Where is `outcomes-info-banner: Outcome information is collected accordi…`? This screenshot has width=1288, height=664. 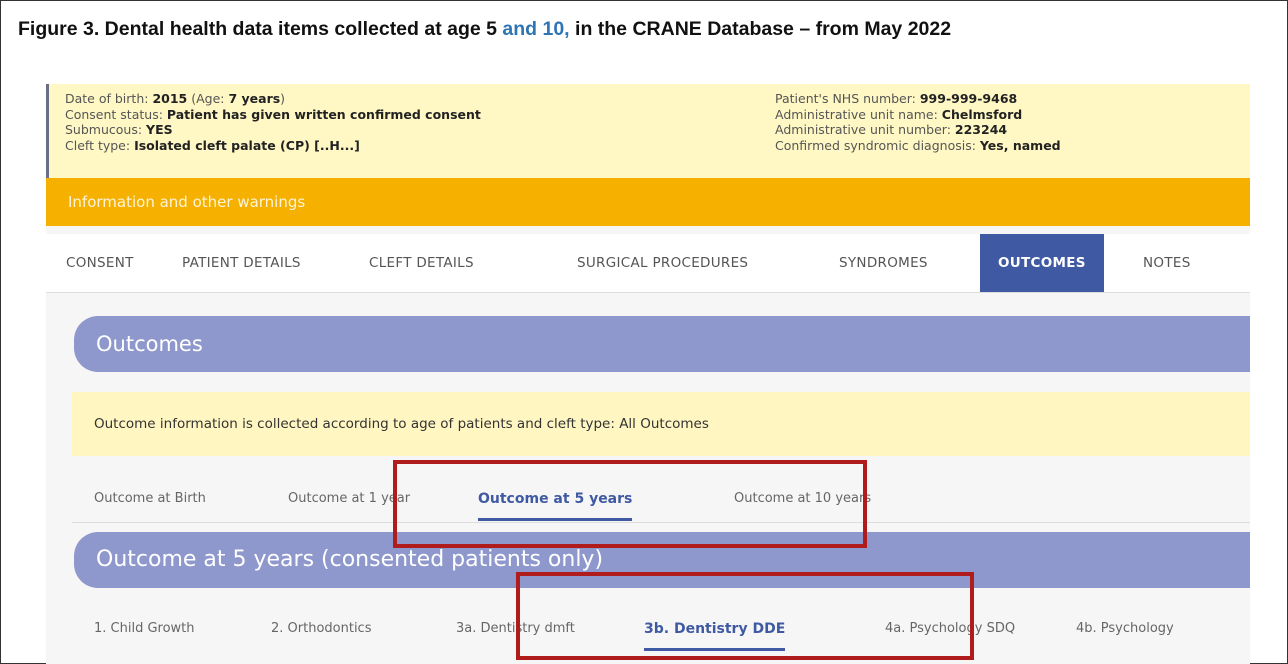
outcomes-info-banner: Outcome information is collected accordi… is located at coordinates (661, 424).